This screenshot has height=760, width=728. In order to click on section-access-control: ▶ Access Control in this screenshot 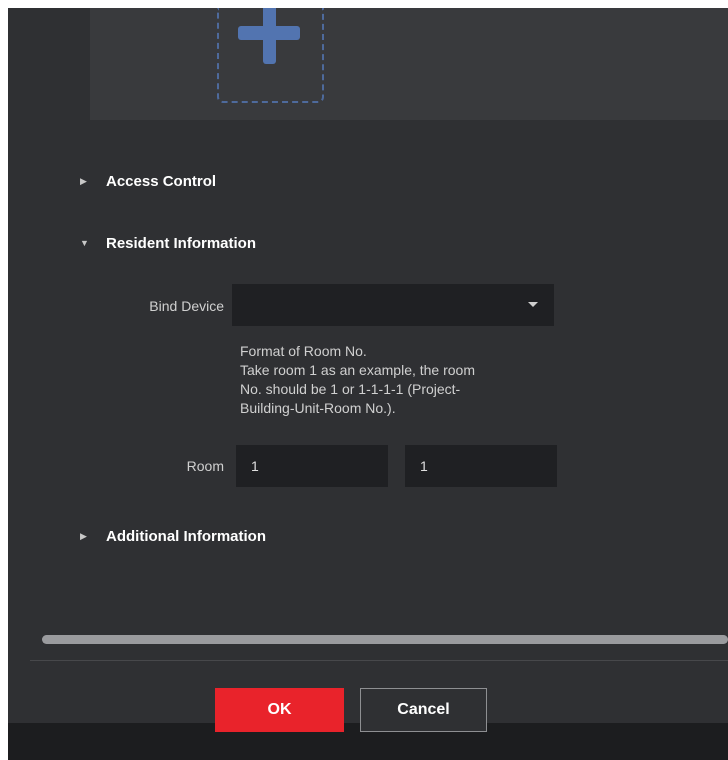, I will do `click(148, 181)`.